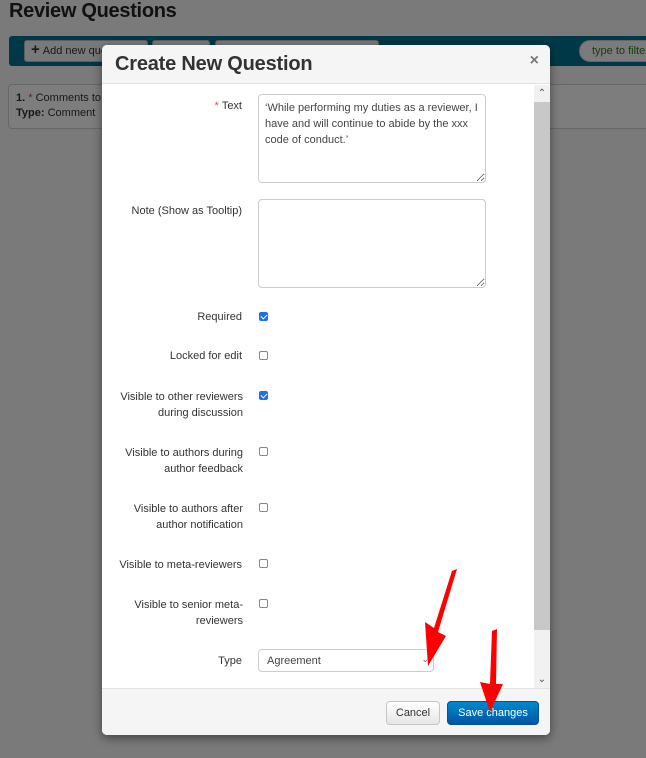 This screenshot has width=646, height=758. Describe the element at coordinates (263, 316) in the screenshot. I see `required-checkbox` at that location.